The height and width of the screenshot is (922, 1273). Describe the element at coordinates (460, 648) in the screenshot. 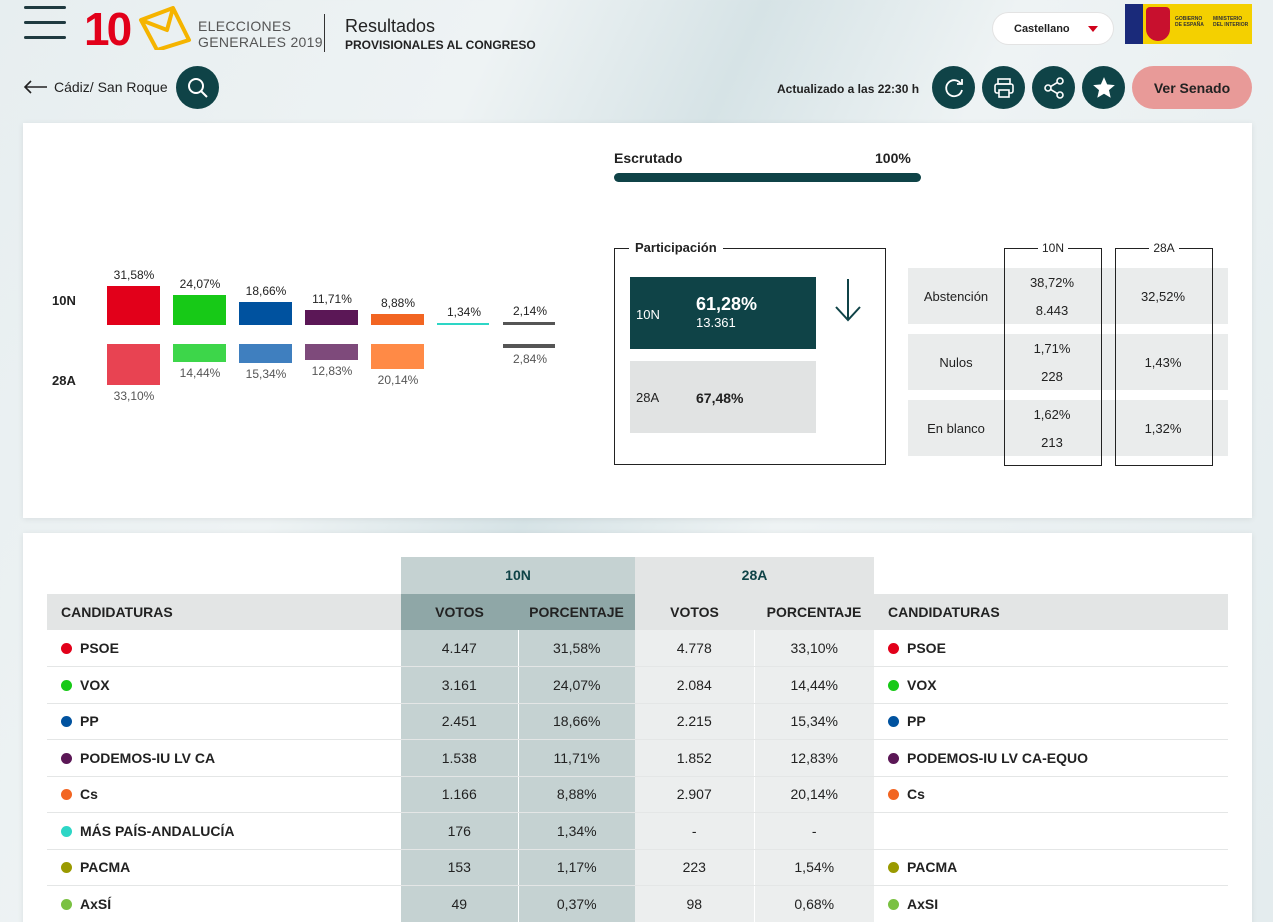

I see `votos-10n-cell: 4.147` at that location.